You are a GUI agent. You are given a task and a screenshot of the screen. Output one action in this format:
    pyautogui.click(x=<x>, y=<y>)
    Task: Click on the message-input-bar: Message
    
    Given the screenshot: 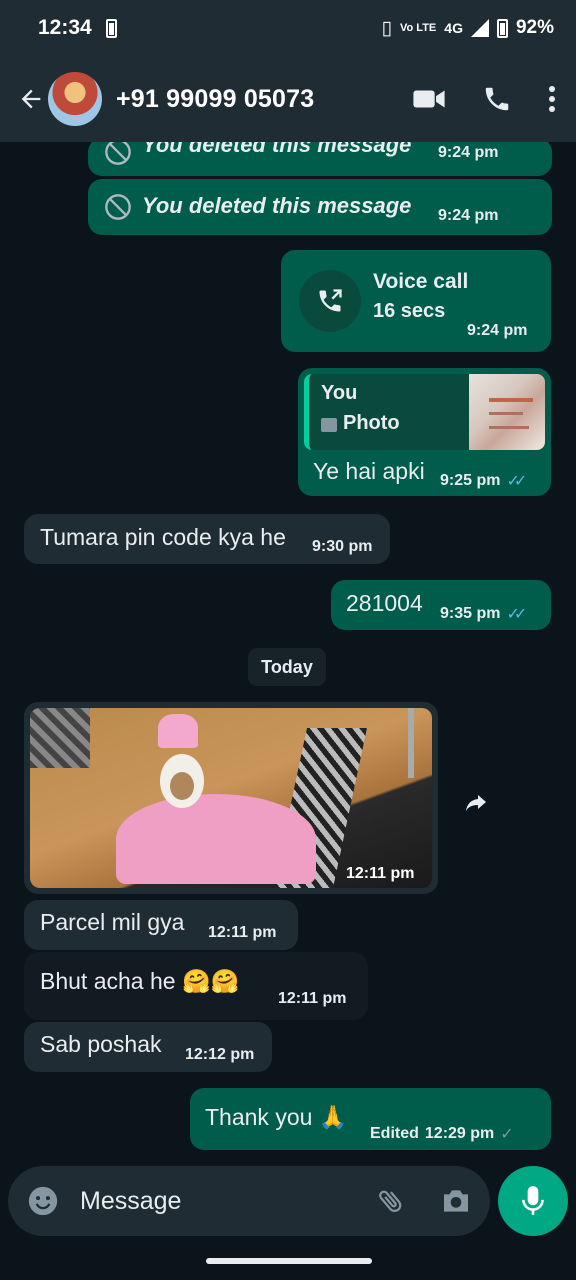 What is the action you would take?
    pyautogui.click(x=249, y=1201)
    